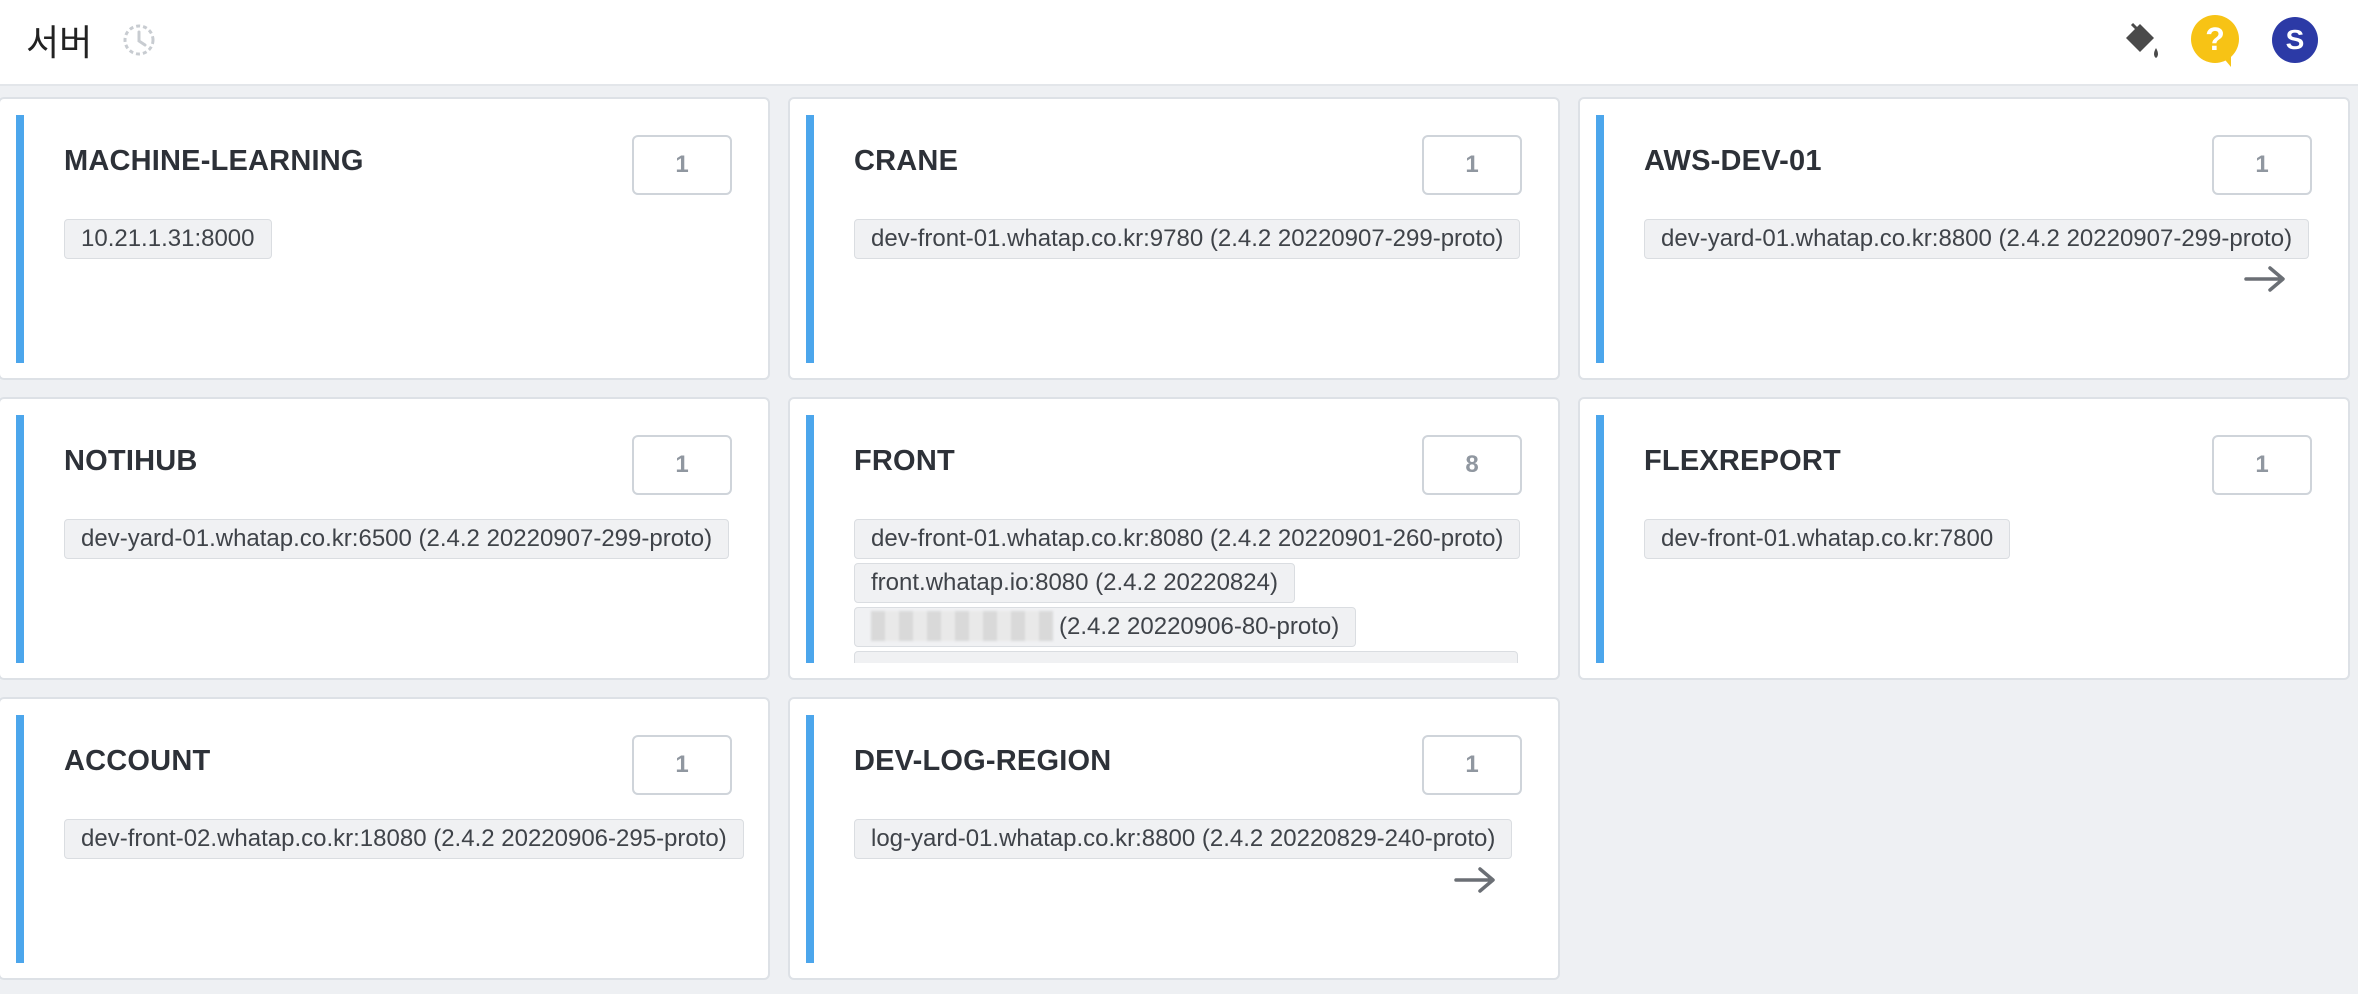  What do you see at coordinates (131, 461) in the screenshot?
I see `card-title: NOTIHUB` at bounding box center [131, 461].